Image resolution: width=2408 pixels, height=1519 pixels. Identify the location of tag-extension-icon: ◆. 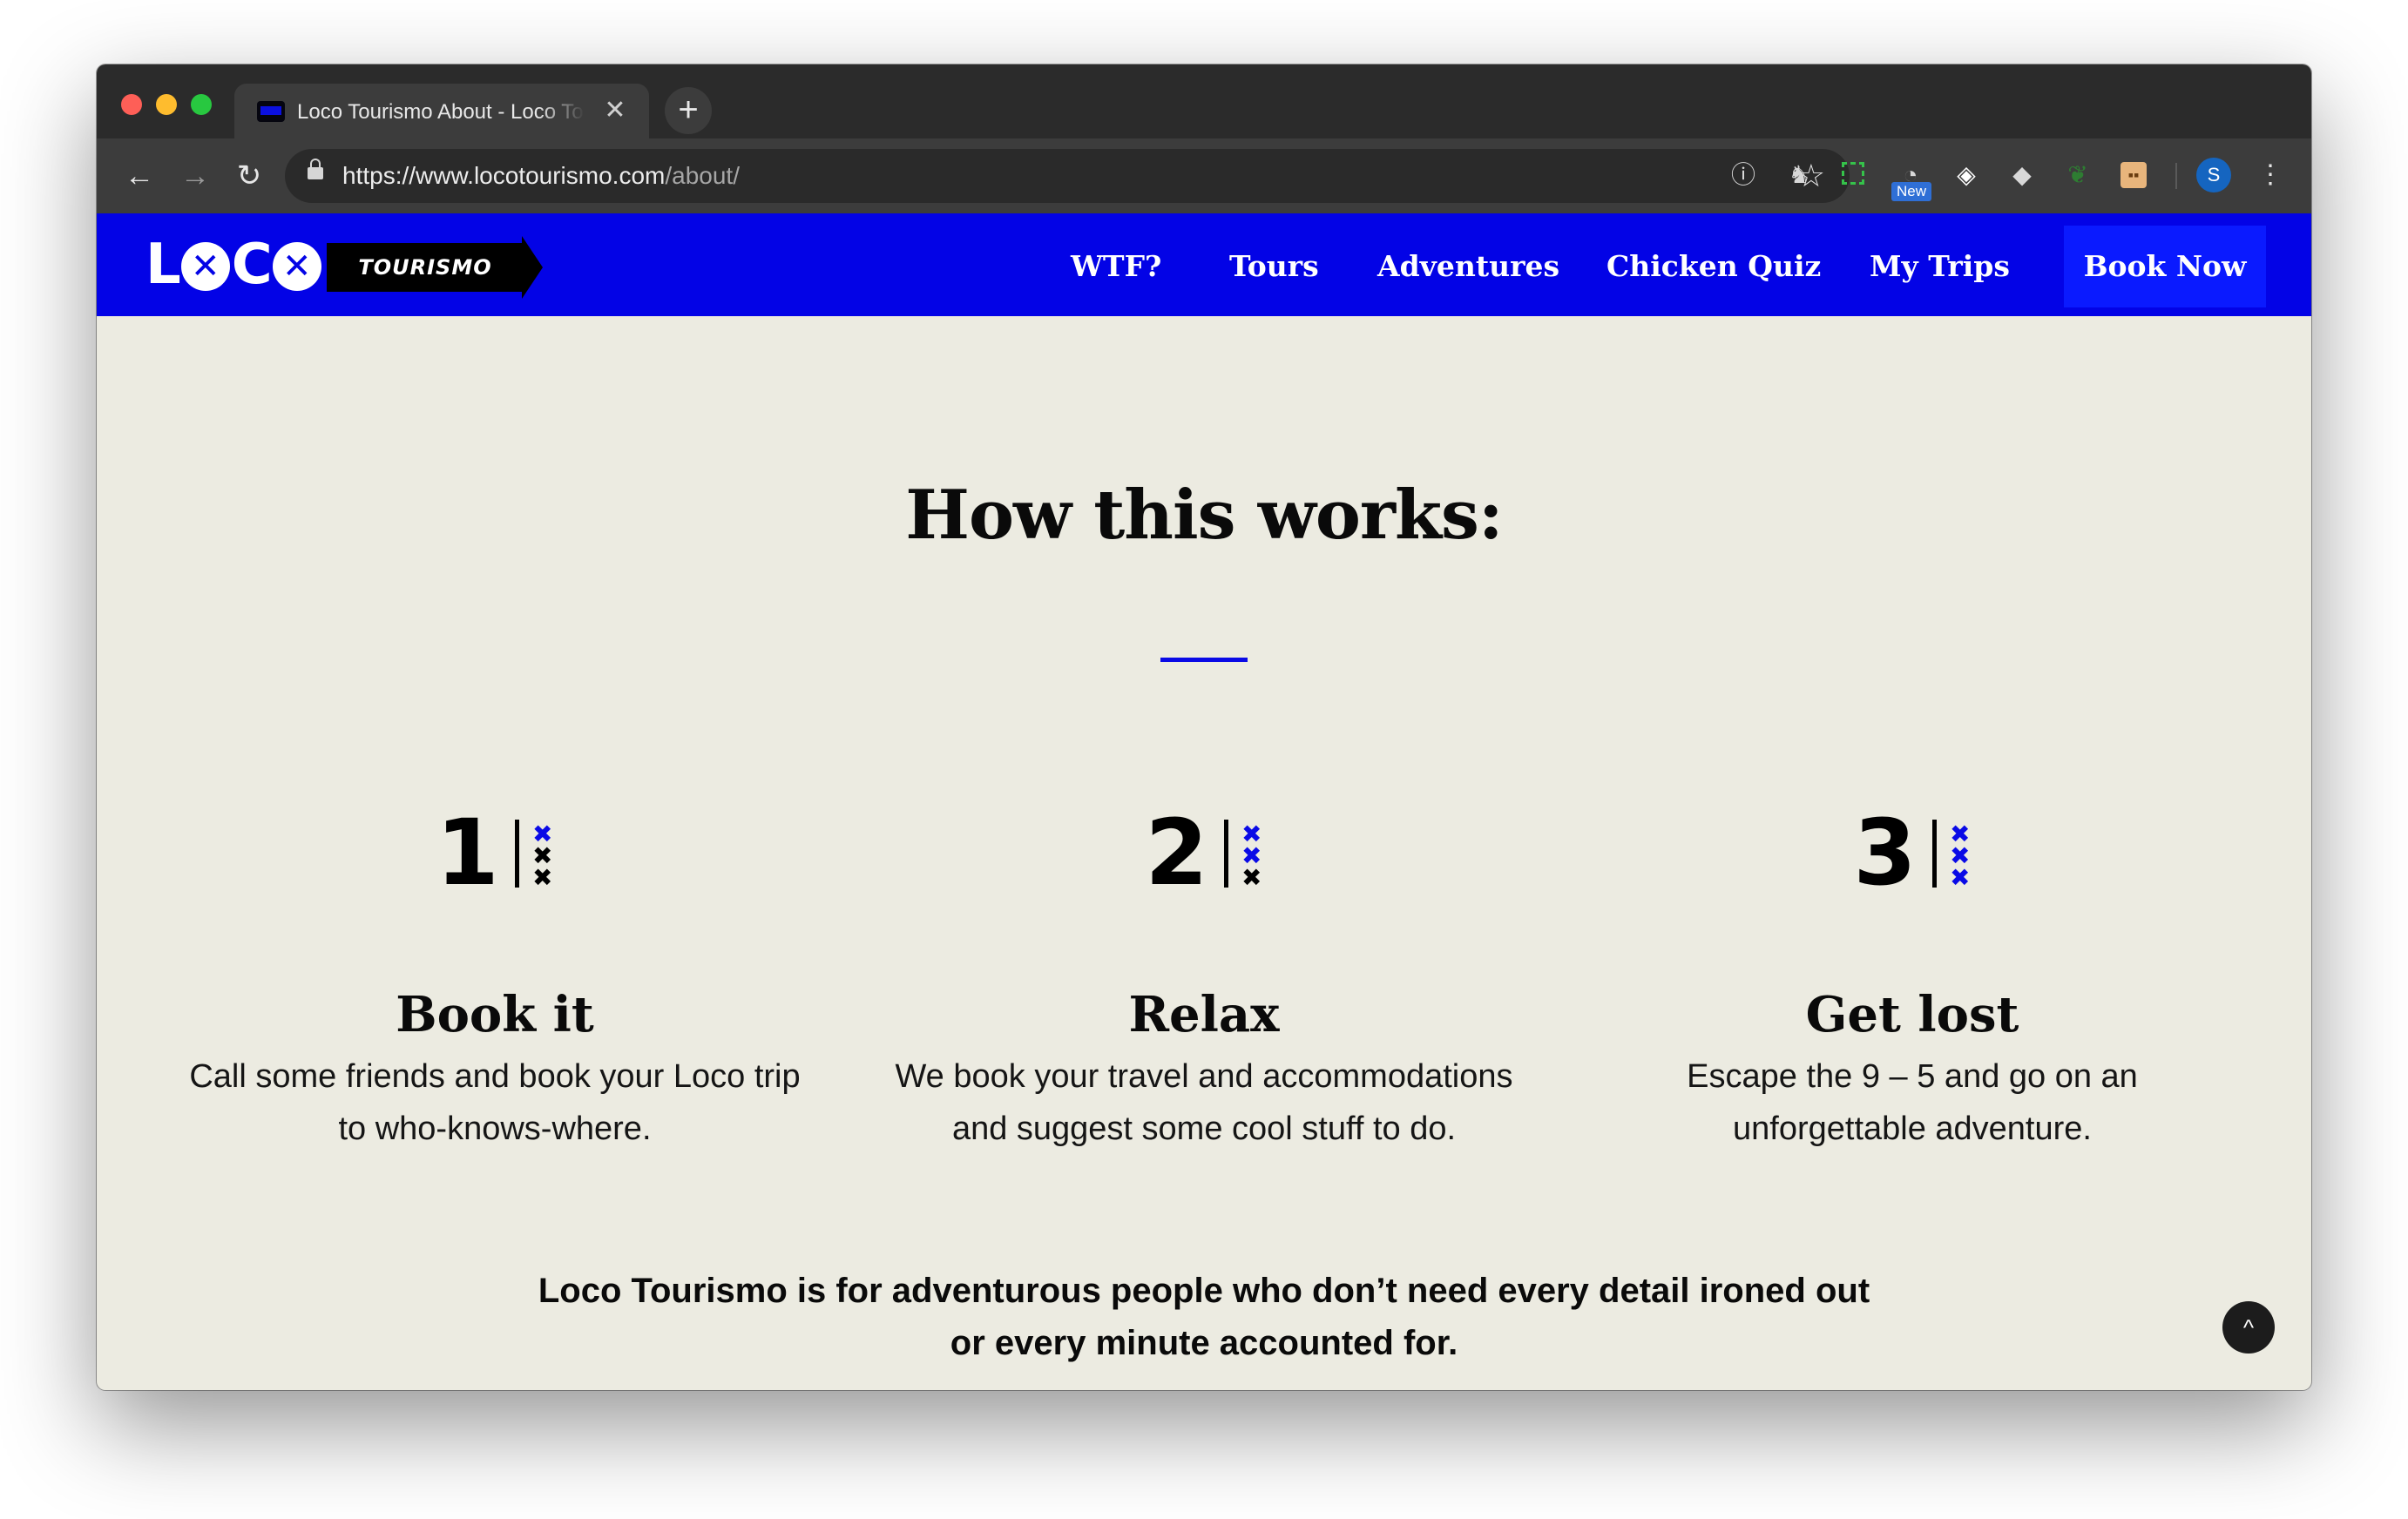
(2022, 175).